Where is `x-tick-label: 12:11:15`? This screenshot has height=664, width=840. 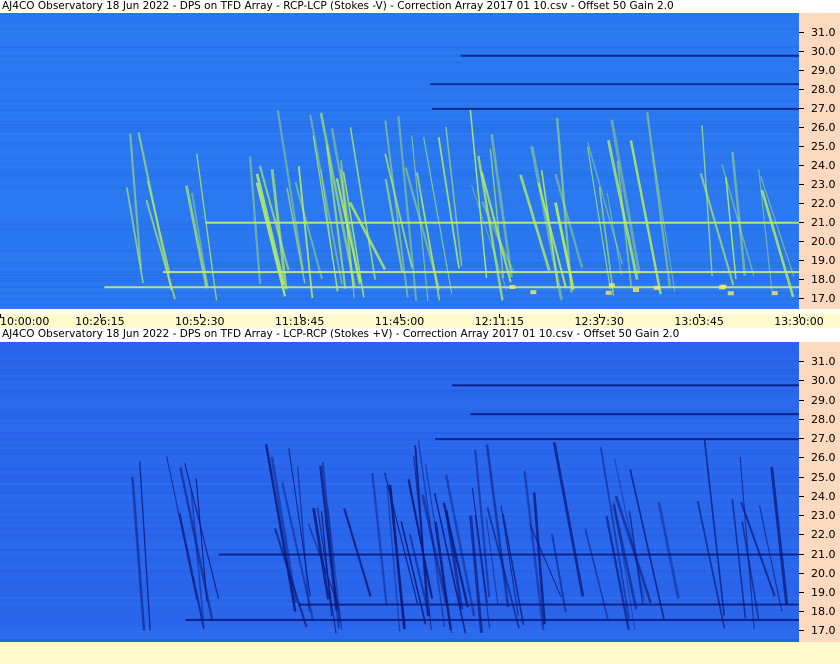
x-tick-label: 12:11:15 is located at coordinates (499, 321).